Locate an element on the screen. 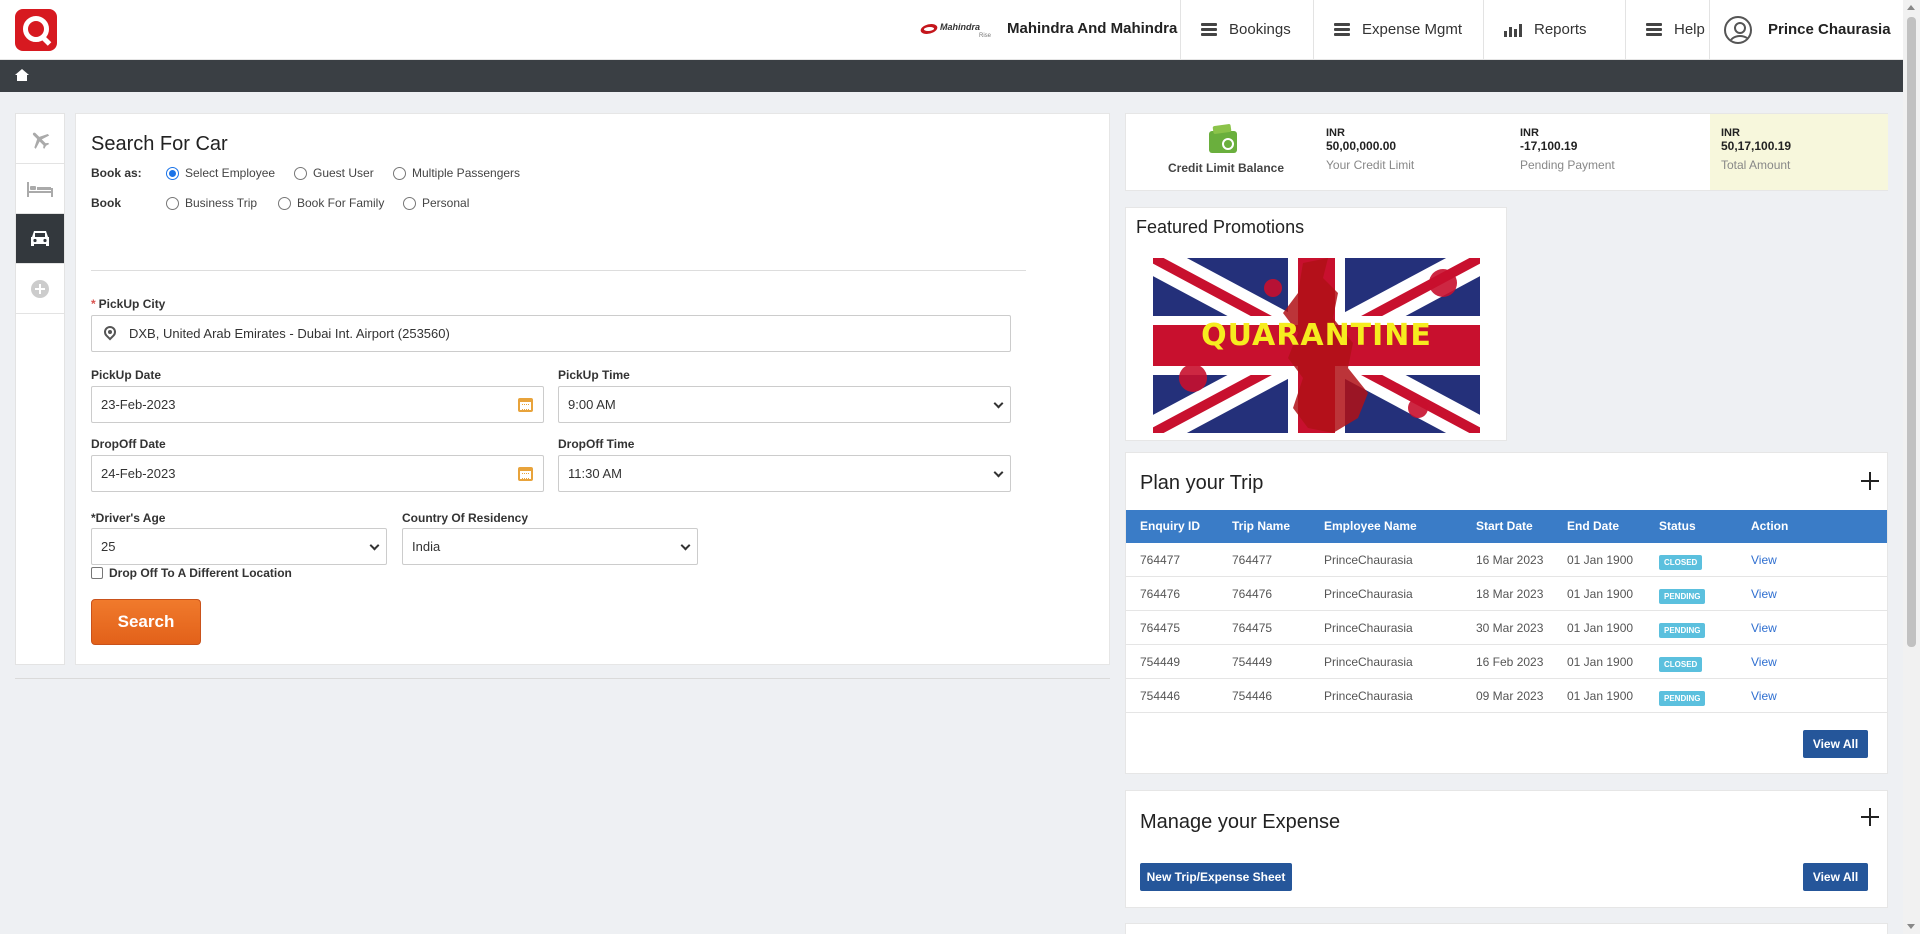  credit-limit-title: Credit Limit Balance is located at coordinates (1226, 168).